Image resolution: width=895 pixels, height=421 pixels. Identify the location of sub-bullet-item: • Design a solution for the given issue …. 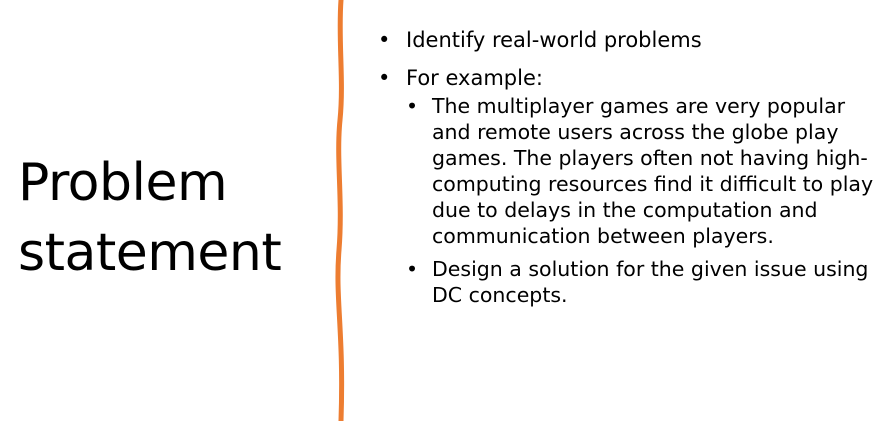
(644, 282).